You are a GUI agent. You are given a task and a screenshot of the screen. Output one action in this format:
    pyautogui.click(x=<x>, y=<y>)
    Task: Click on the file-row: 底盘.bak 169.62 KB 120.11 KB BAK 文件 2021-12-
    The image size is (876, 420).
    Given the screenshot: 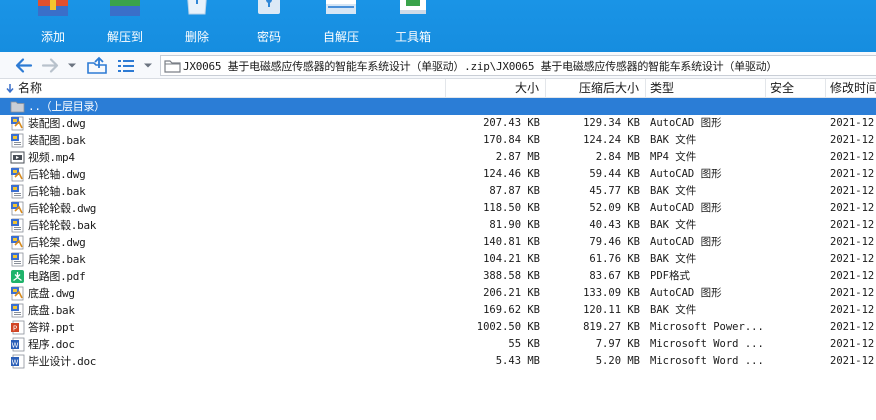 What is the action you would take?
    pyautogui.click(x=438, y=310)
    